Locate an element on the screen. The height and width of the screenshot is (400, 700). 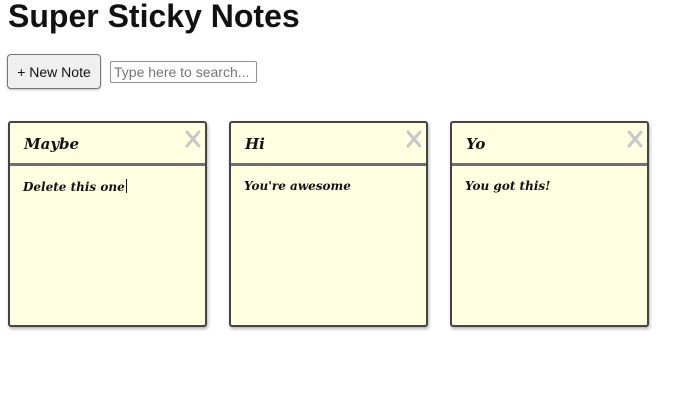
note-title: Hi is located at coordinates (255, 144).